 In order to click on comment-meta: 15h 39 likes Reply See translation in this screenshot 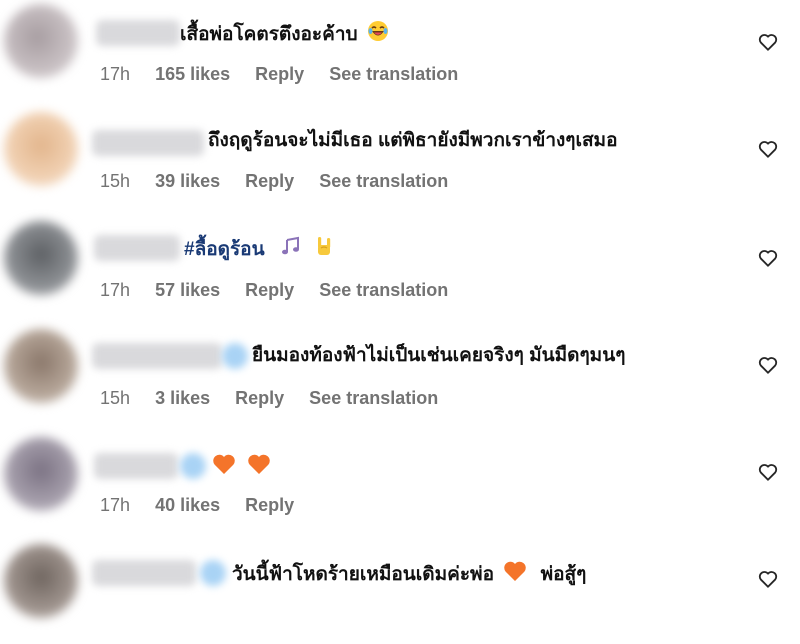, I will do `click(284, 181)`.